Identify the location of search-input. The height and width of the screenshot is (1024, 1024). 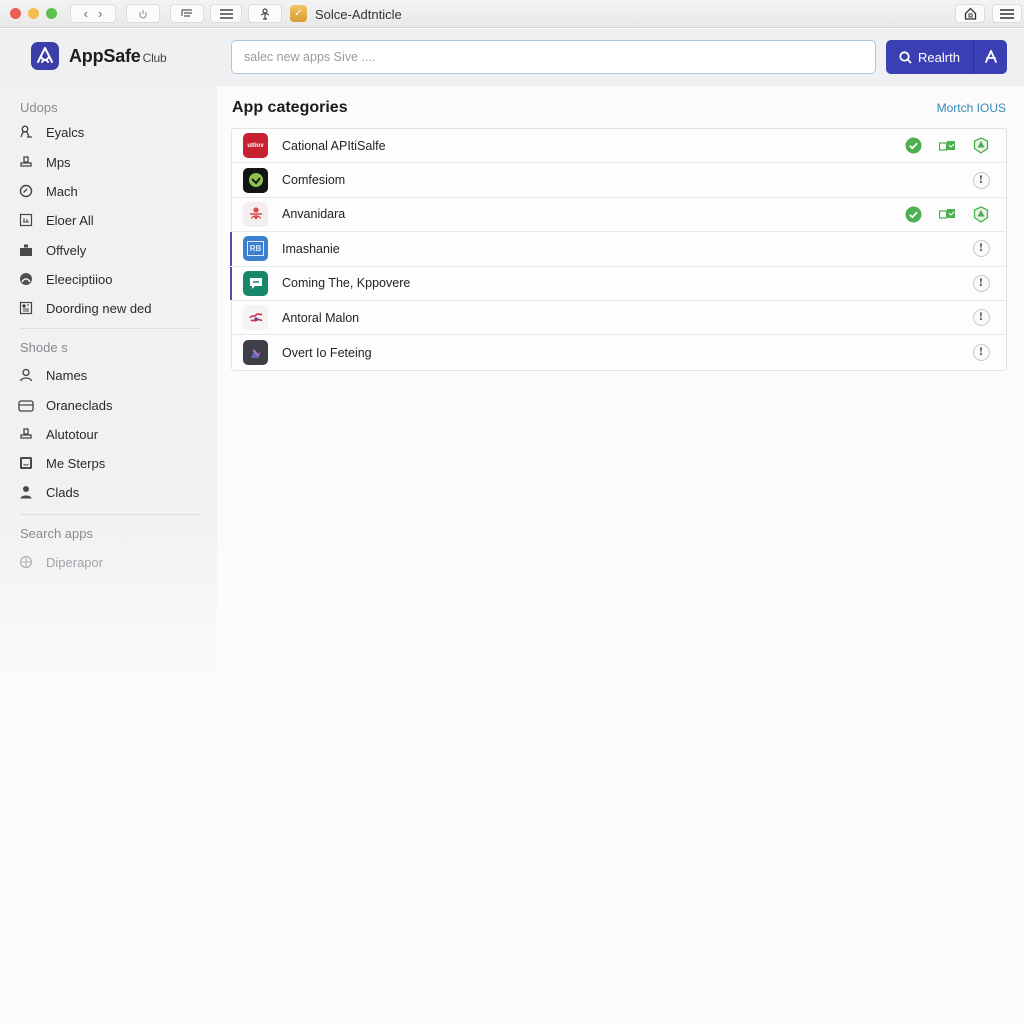
(553, 57).